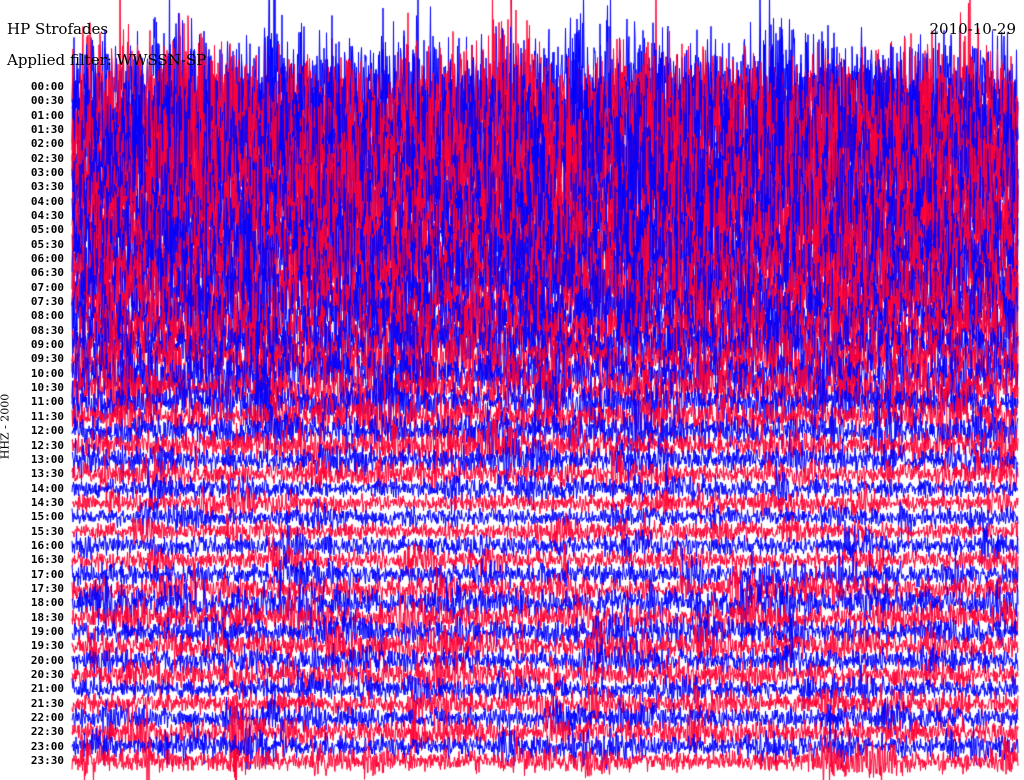 The image size is (1024, 780). Describe the element at coordinates (47, 431) in the screenshot. I see `row-label: 12:00` at that location.